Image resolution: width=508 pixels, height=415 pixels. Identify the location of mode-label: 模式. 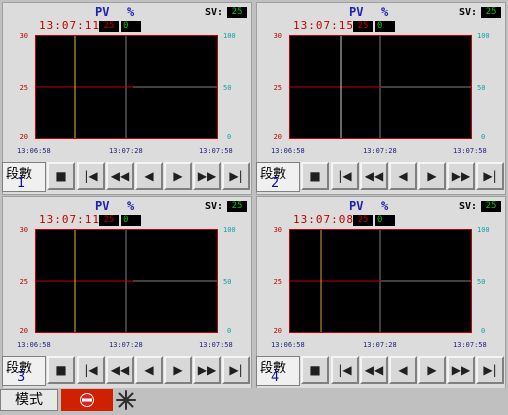
(29, 400).